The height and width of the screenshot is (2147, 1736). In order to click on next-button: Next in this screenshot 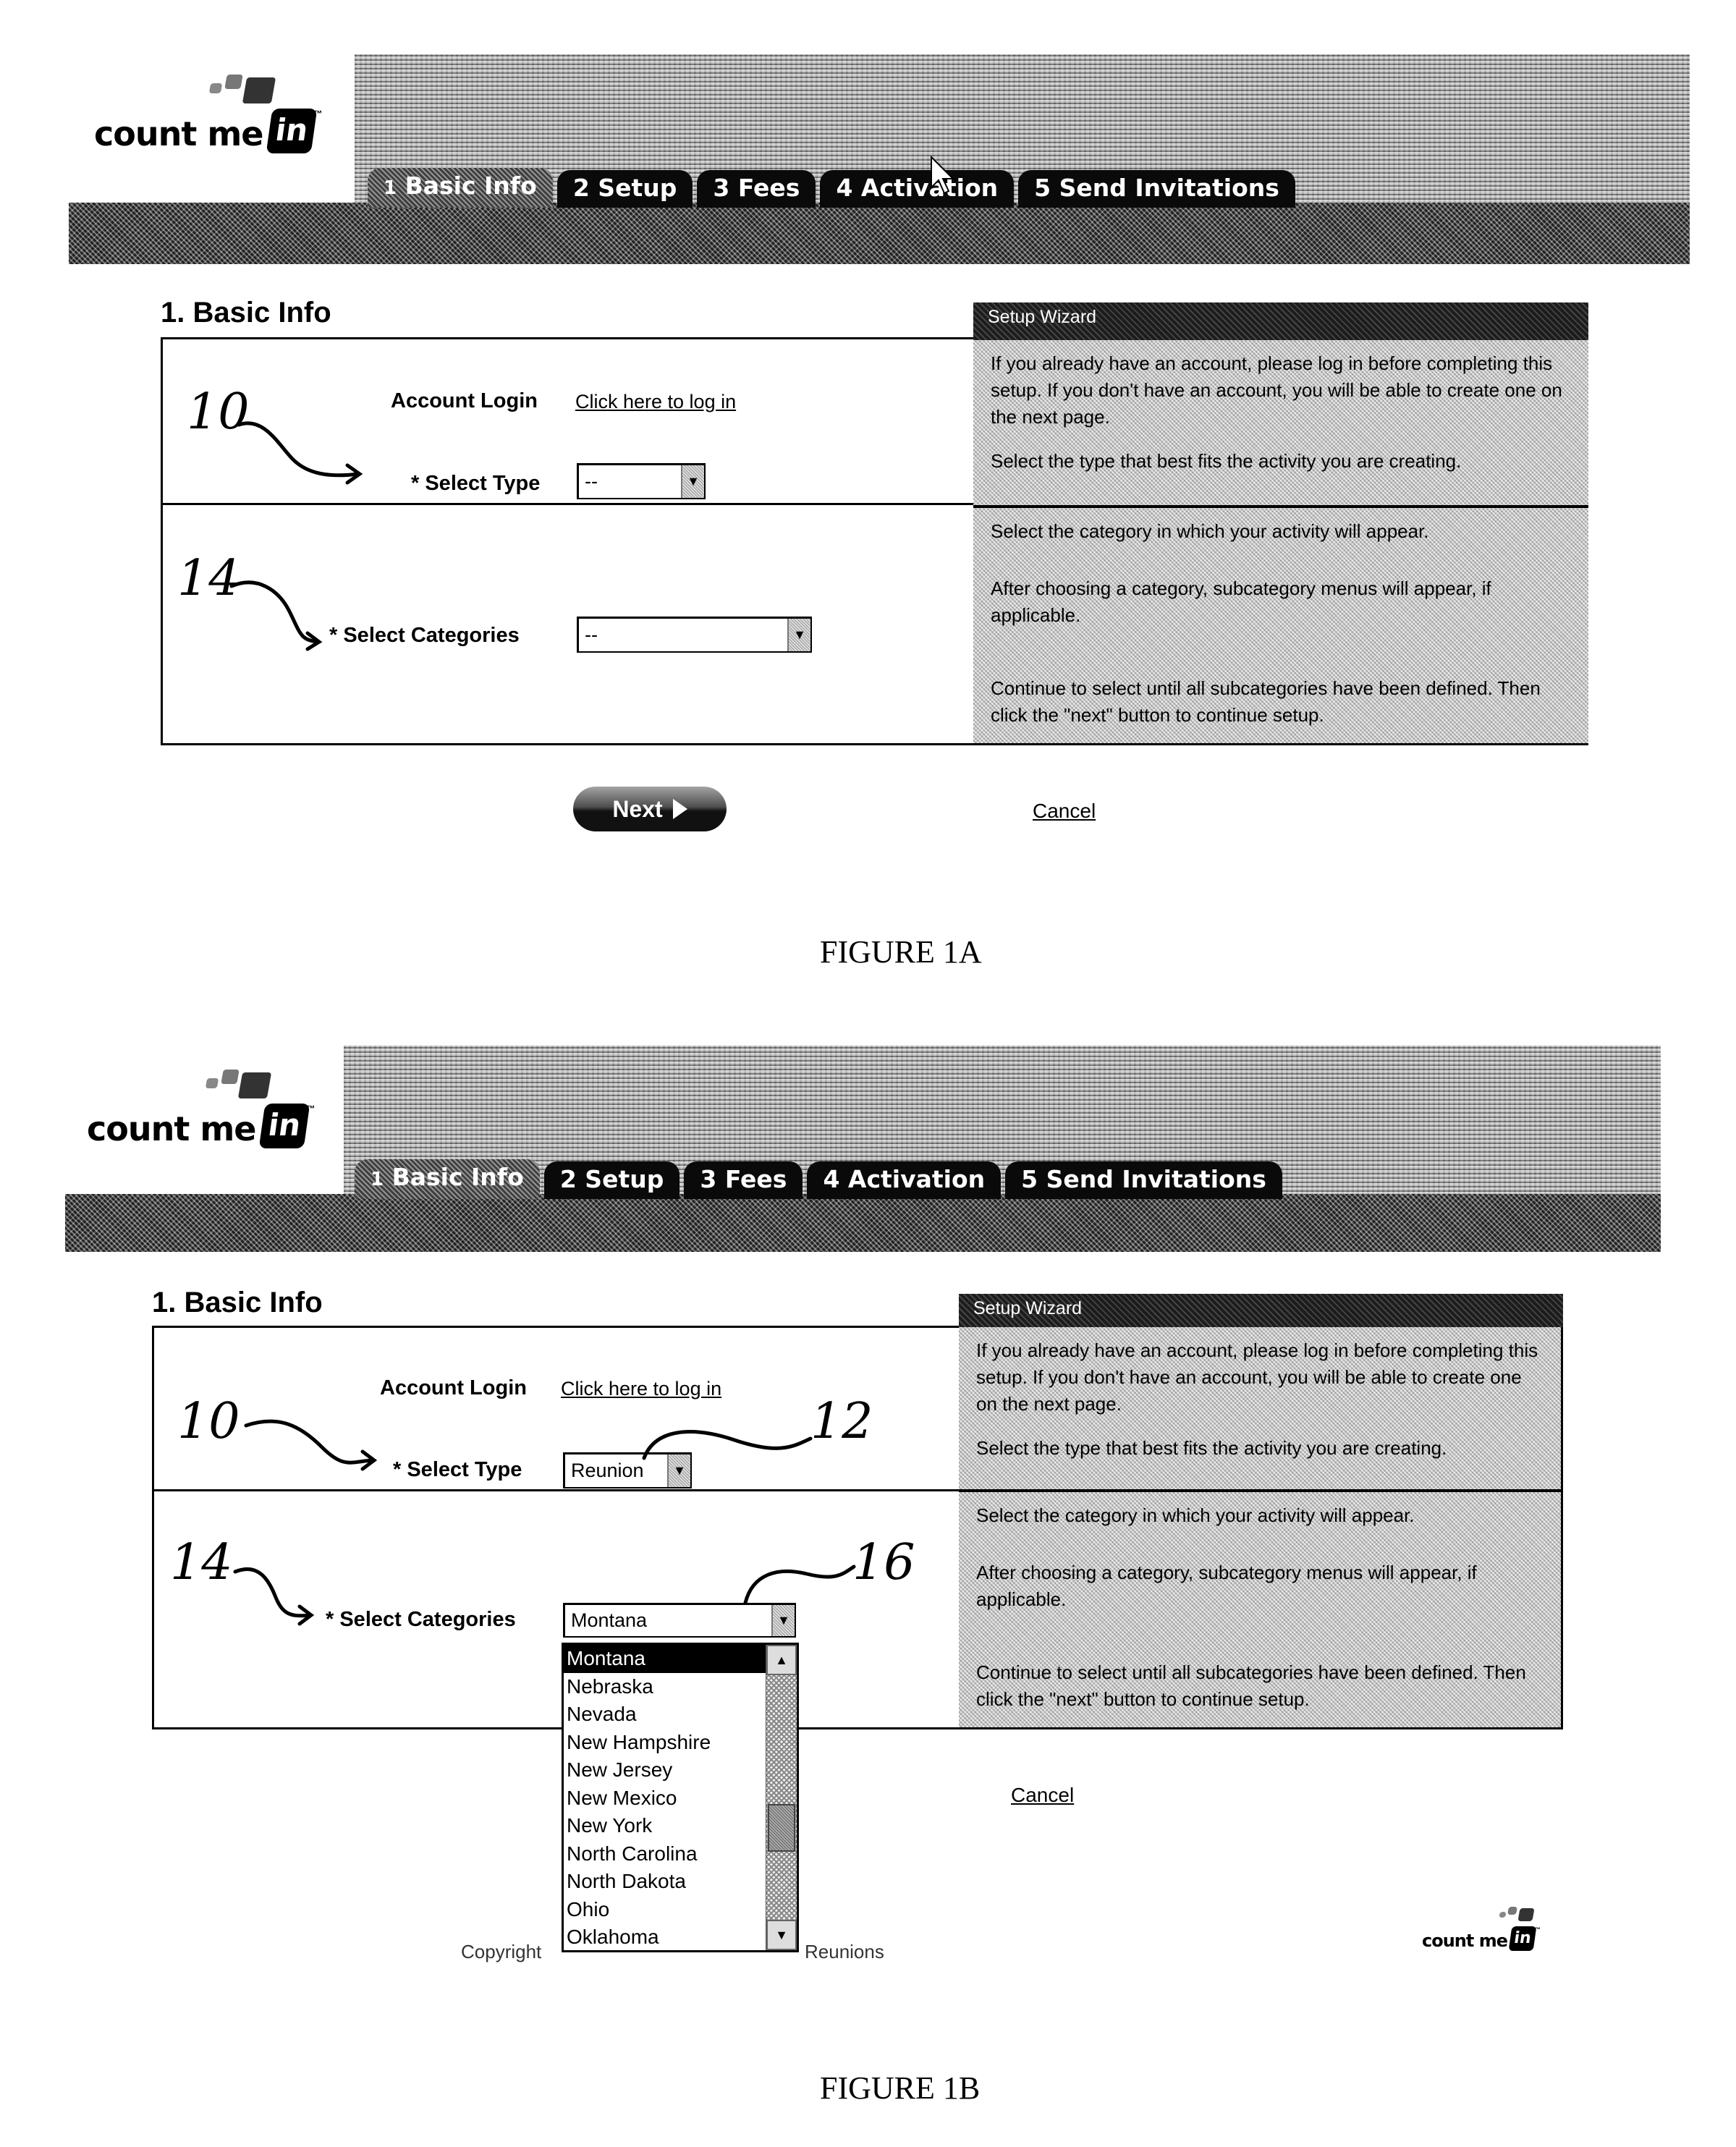, I will do `click(650, 809)`.